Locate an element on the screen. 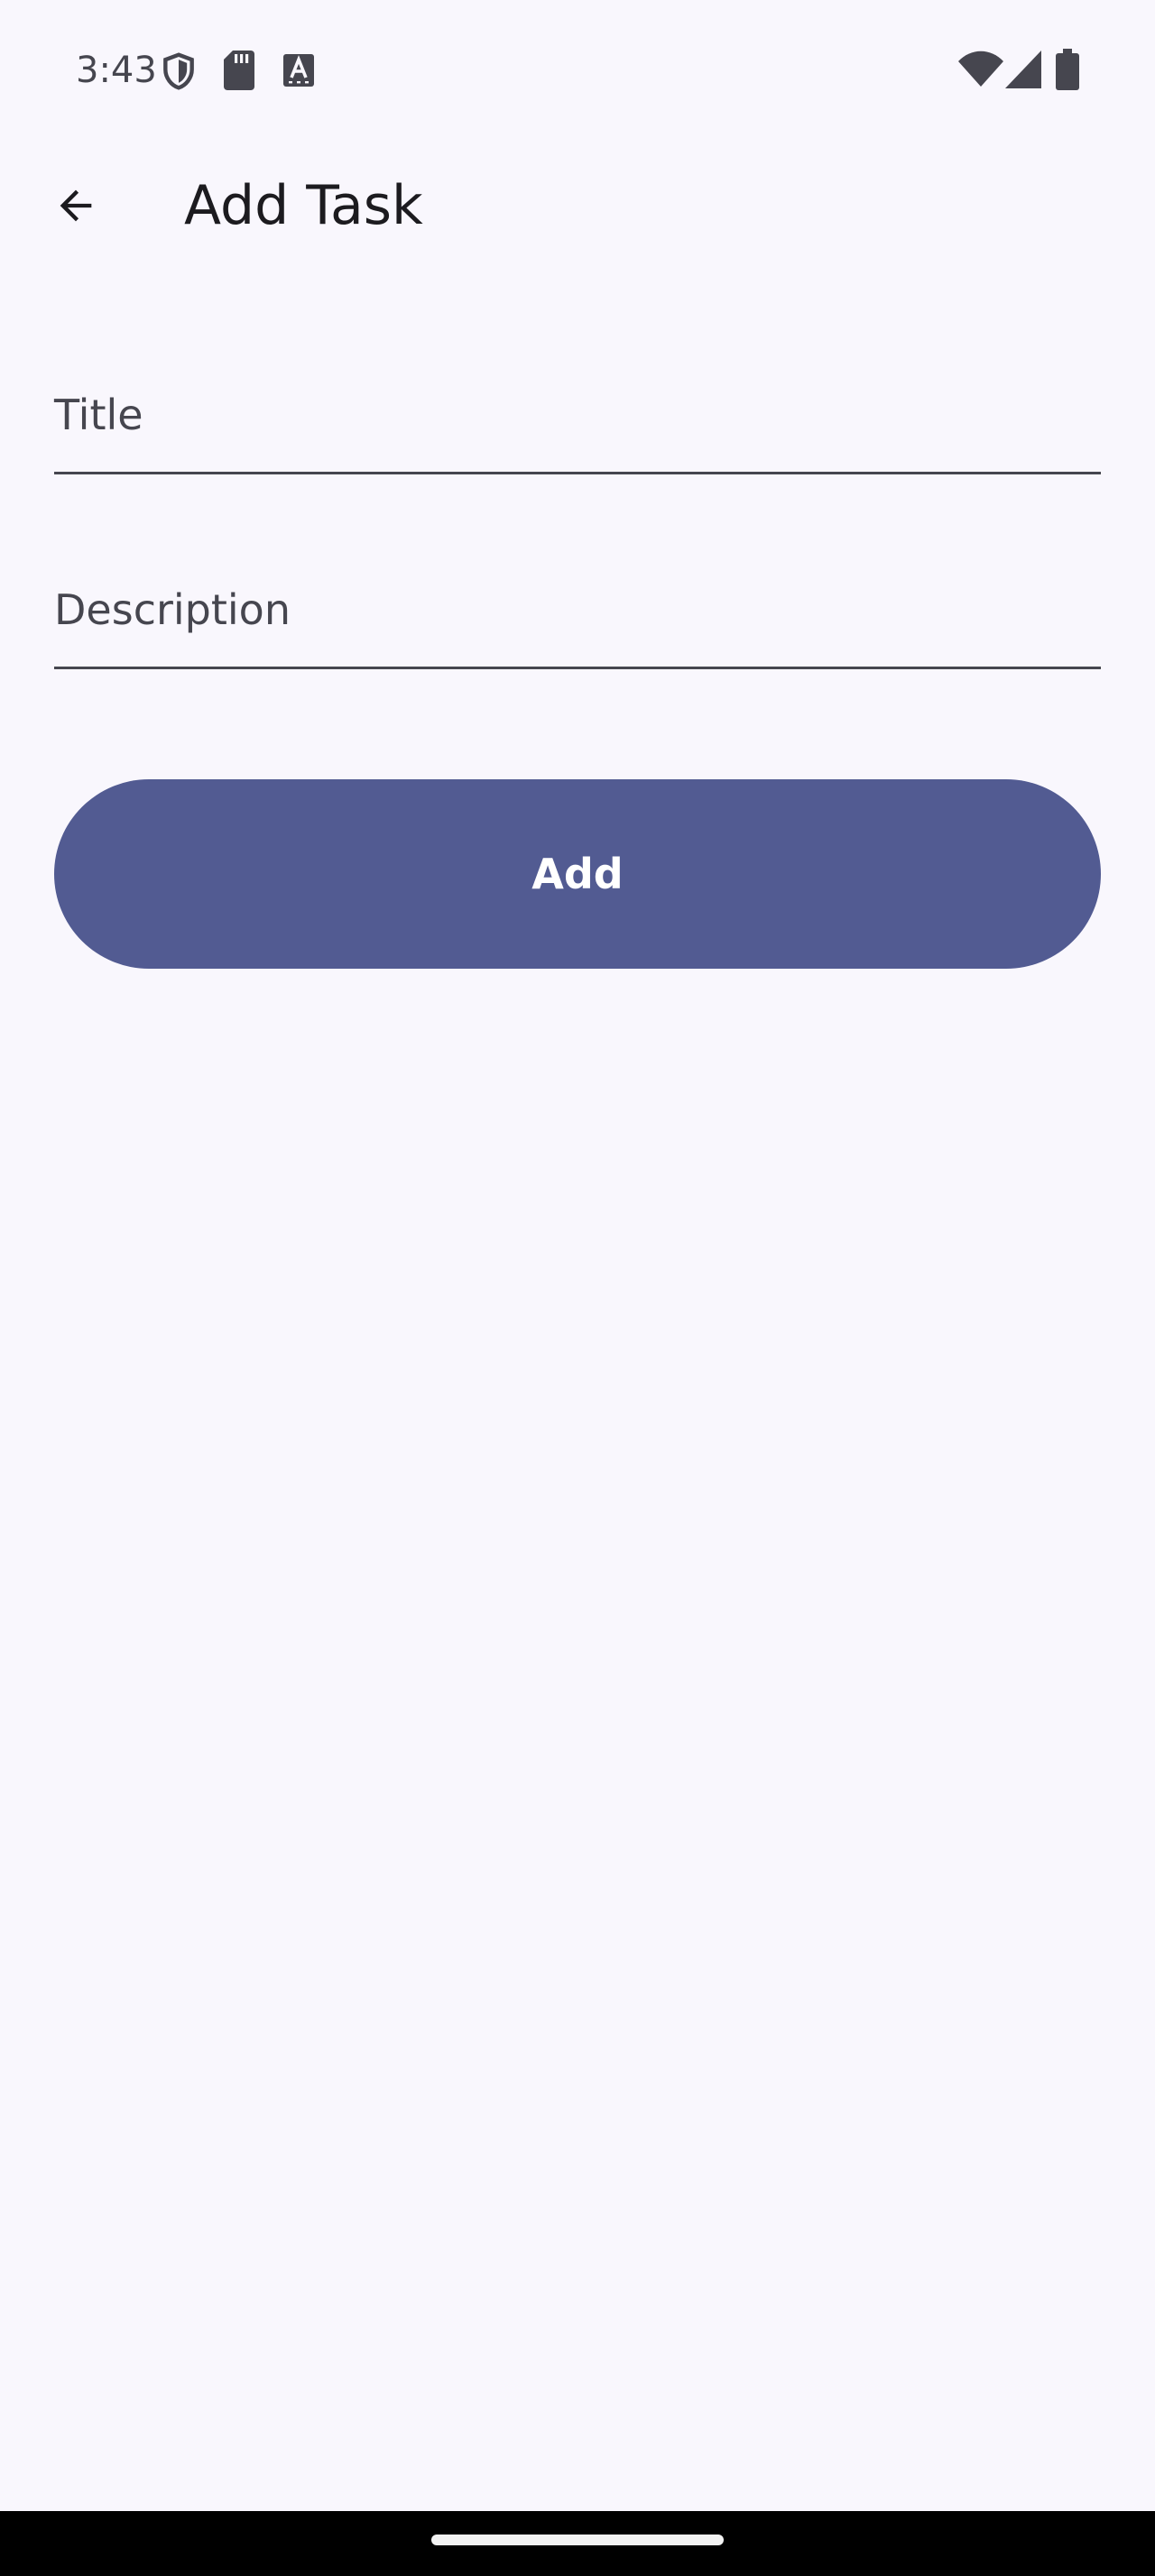 This screenshot has width=1155, height=2576. title-input is located at coordinates (577, 405).